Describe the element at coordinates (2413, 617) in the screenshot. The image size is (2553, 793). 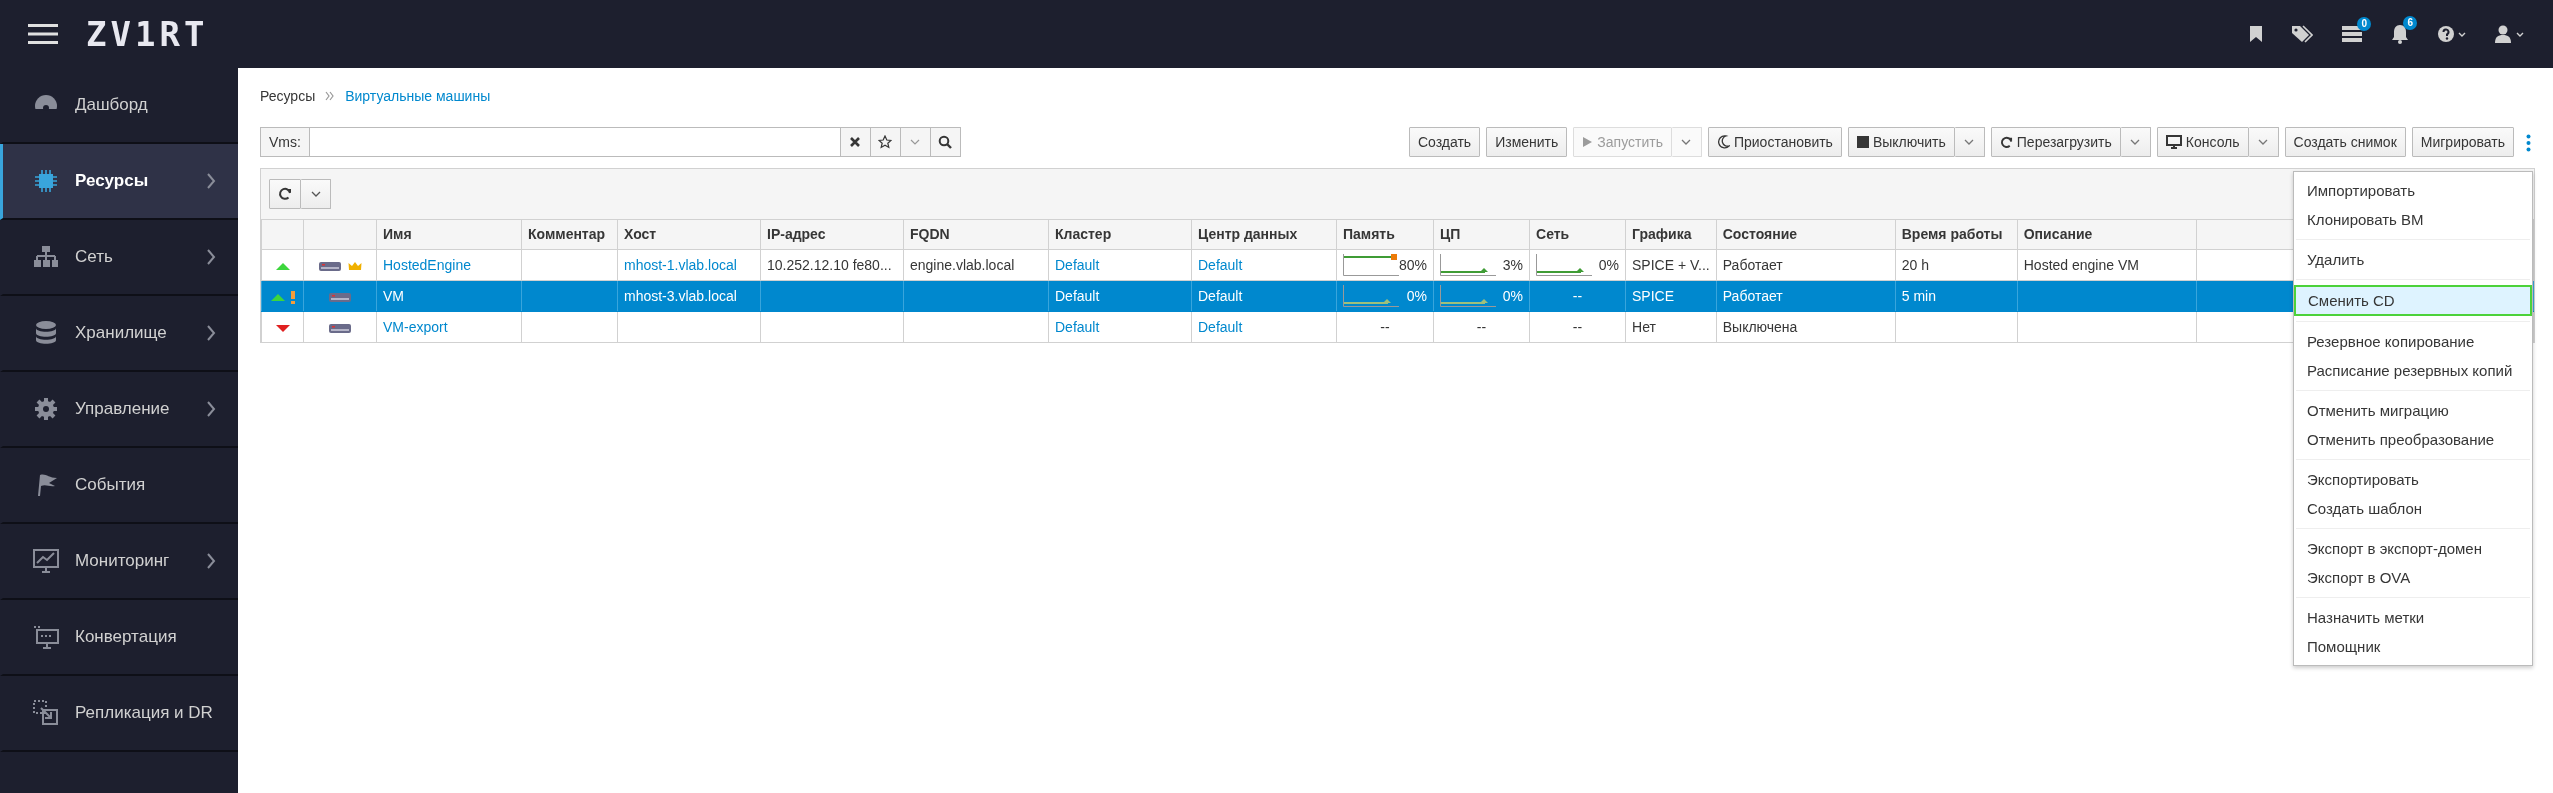
I see `menu-item: Назначить метки` at that location.